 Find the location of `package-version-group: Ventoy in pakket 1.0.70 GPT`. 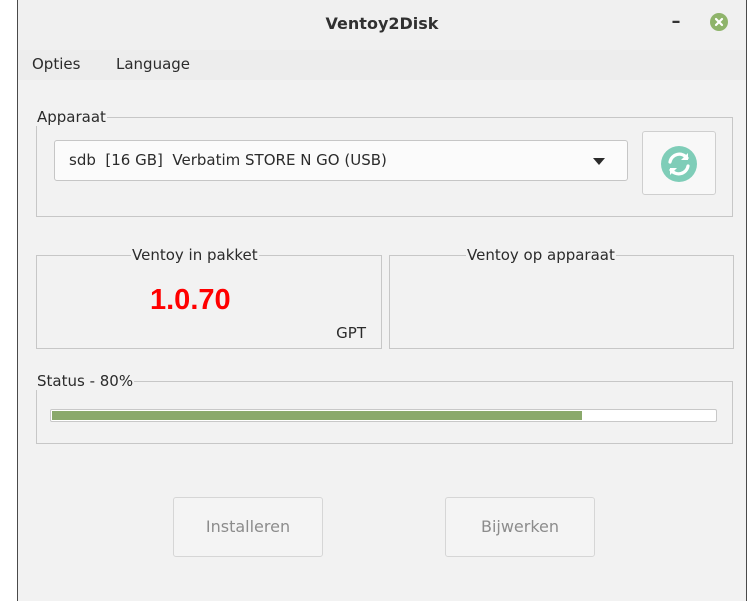

package-version-group: Ventoy in pakket 1.0.70 GPT is located at coordinates (209, 297).